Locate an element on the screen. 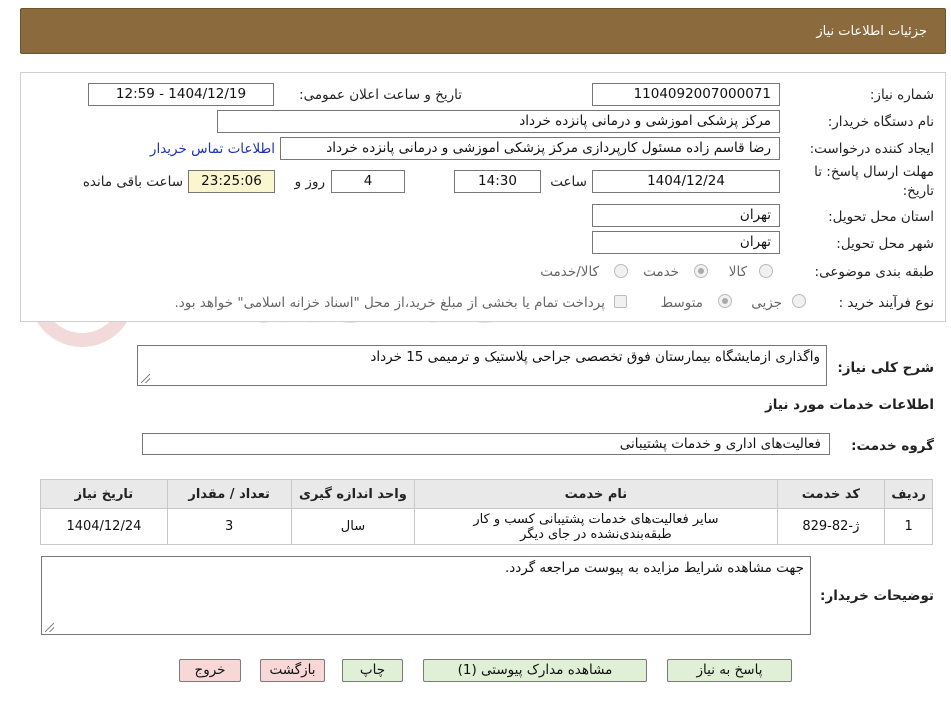 The height and width of the screenshot is (703, 951). city-field: تهران is located at coordinates (686, 242).